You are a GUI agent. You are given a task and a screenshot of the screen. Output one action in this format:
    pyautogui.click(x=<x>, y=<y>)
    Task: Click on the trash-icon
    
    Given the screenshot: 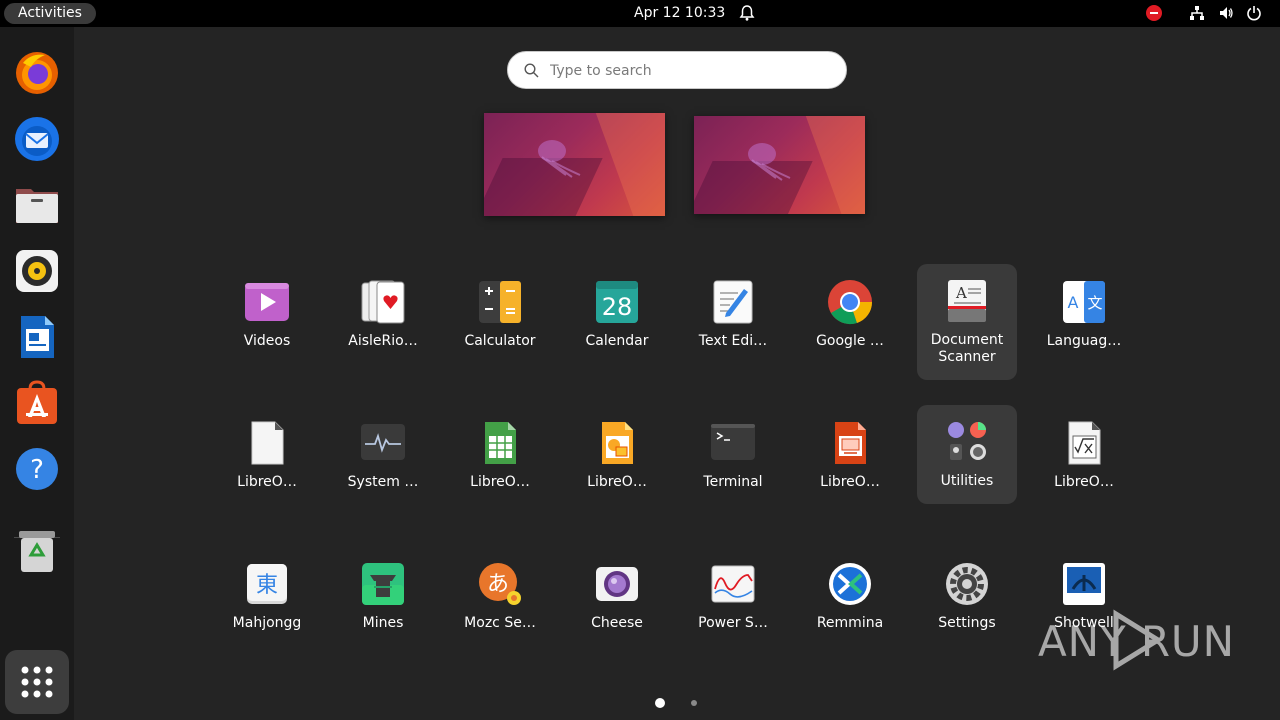 What is the action you would take?
    pyautogui.click(x=37, y=551)
    